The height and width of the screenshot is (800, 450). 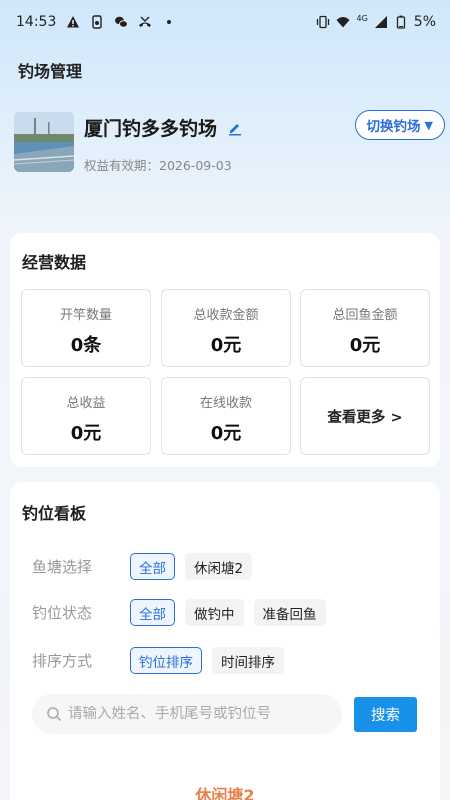 I want to click on chip-pond-leisure-2: 休闲塘2, so click(x=219, y=566).